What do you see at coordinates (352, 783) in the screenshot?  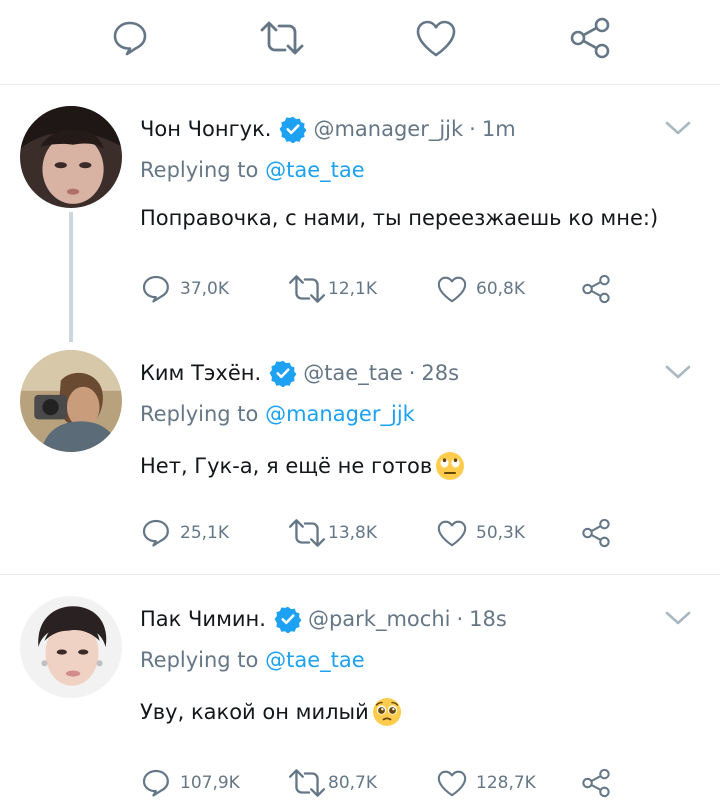 I see `retweet-count: 80,7K` at bounding box center [352, 783].